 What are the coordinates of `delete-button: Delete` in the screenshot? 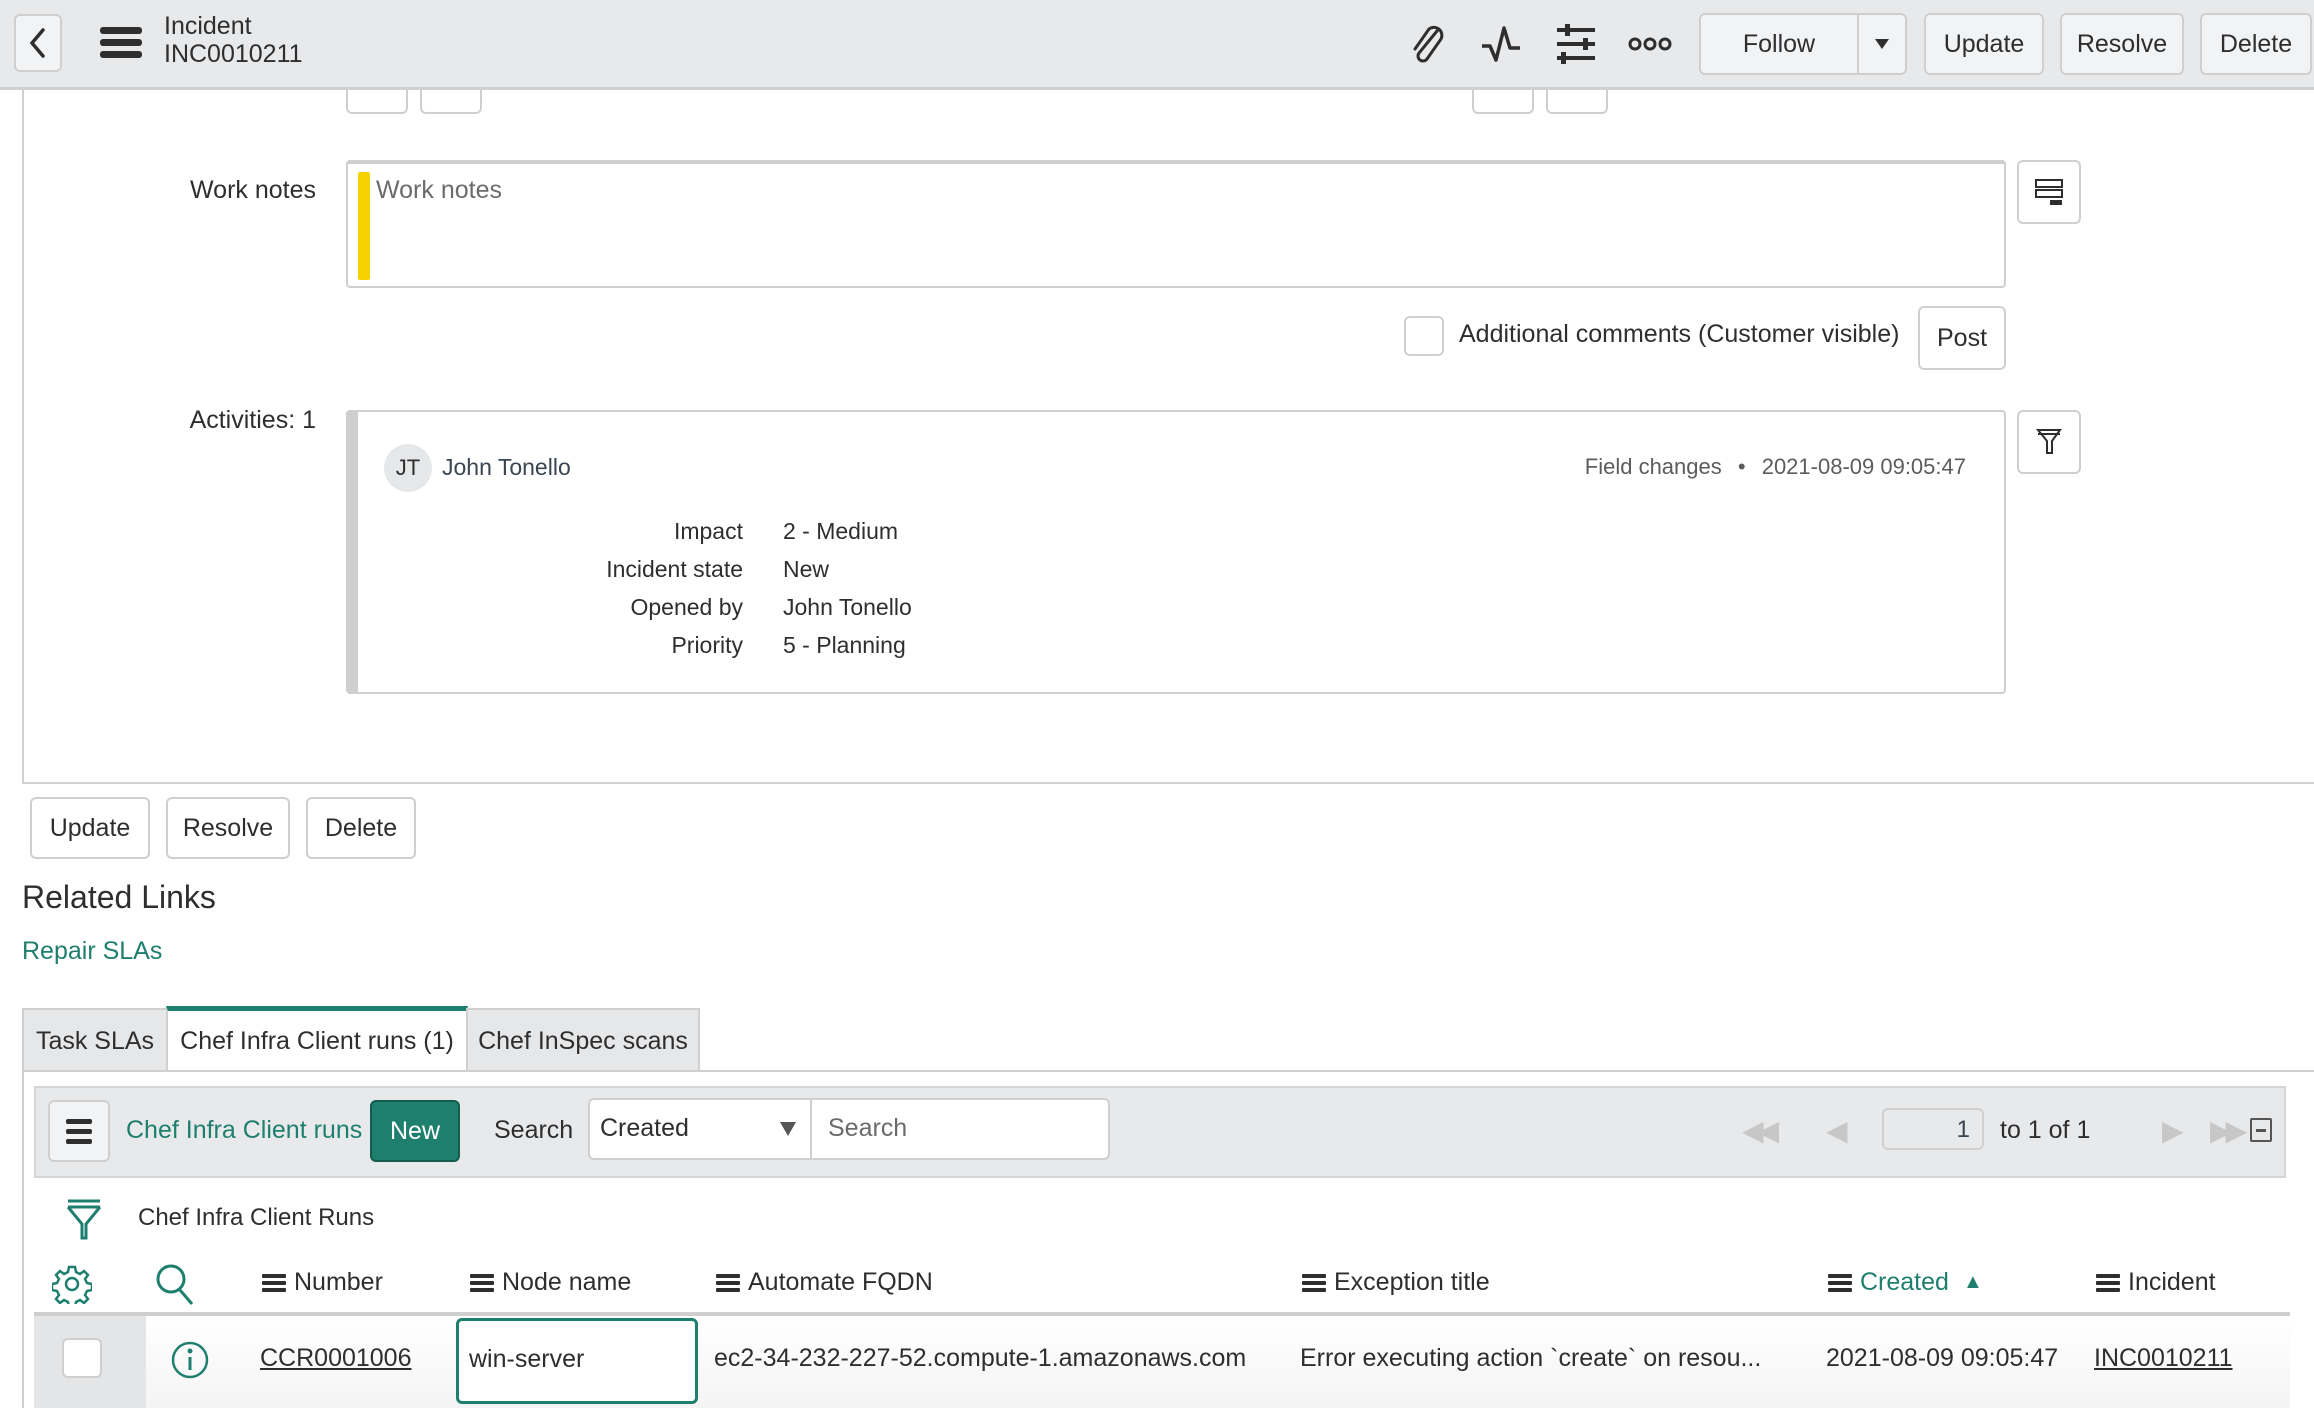 It's located at (361, 828).